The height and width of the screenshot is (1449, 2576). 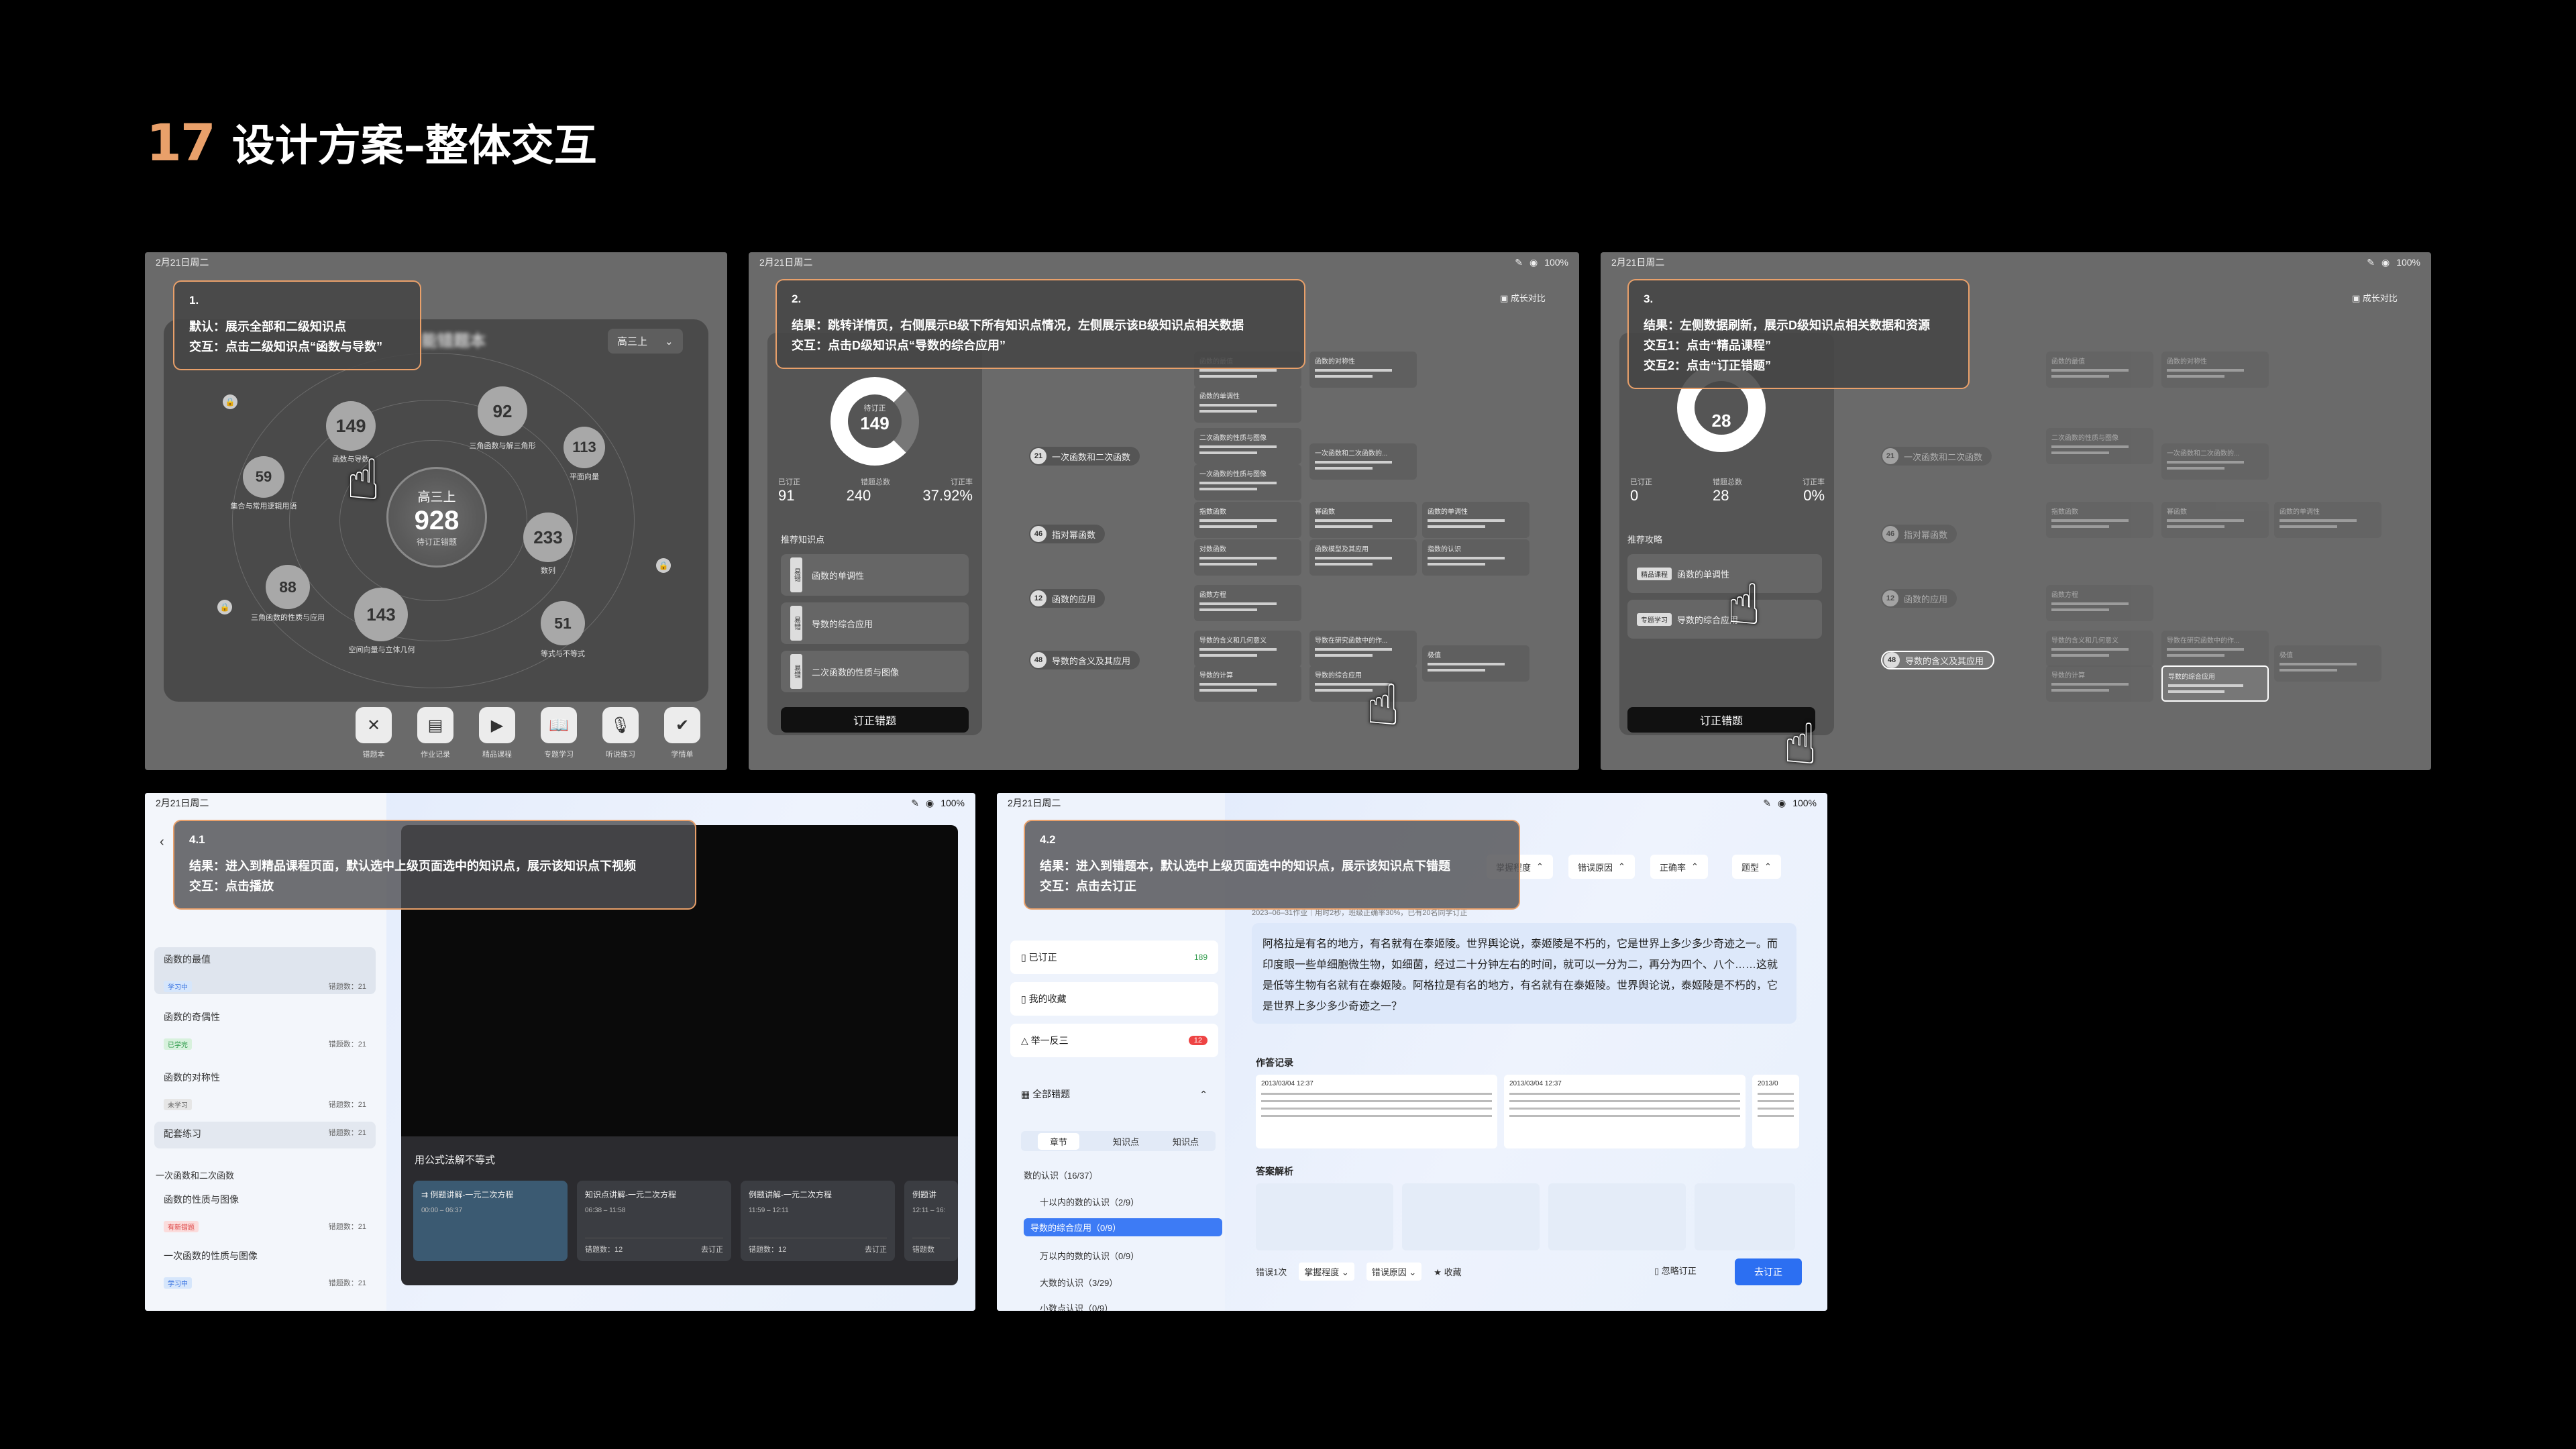 What do you see at coordinates (1076, 1306) in the screenshot?
I see `tree-item: 小数点认识（0/9）` at bounding box center [1076, 1306].